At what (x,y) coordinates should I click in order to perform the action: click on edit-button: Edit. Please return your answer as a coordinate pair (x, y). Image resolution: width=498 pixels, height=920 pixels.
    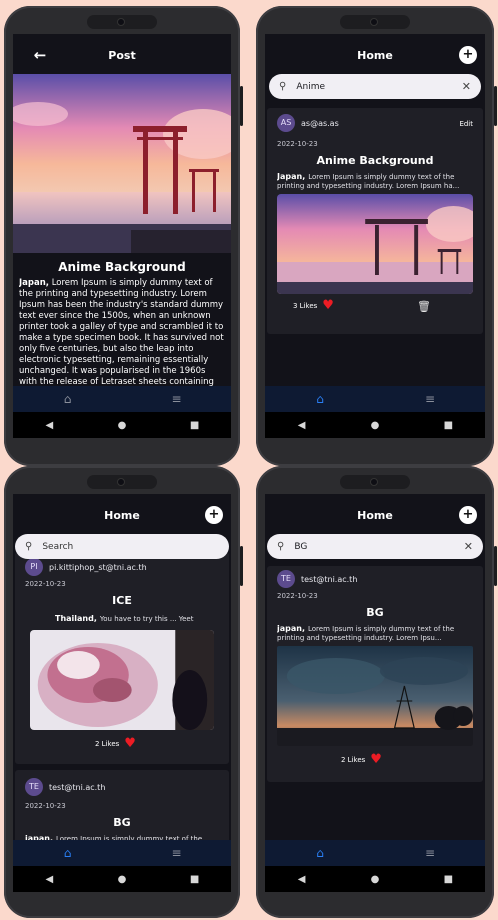
    Looking at the image, I should click on (466, 124).